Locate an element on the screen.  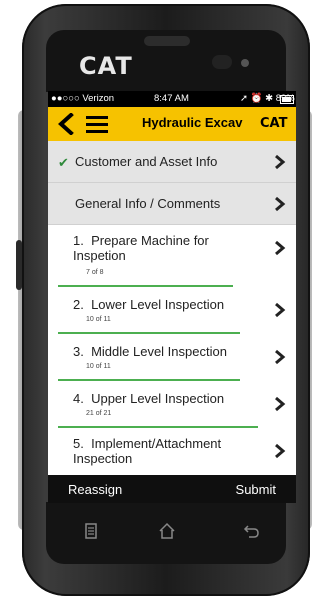
back-arrow-icon is located at coordinates (66, 124).